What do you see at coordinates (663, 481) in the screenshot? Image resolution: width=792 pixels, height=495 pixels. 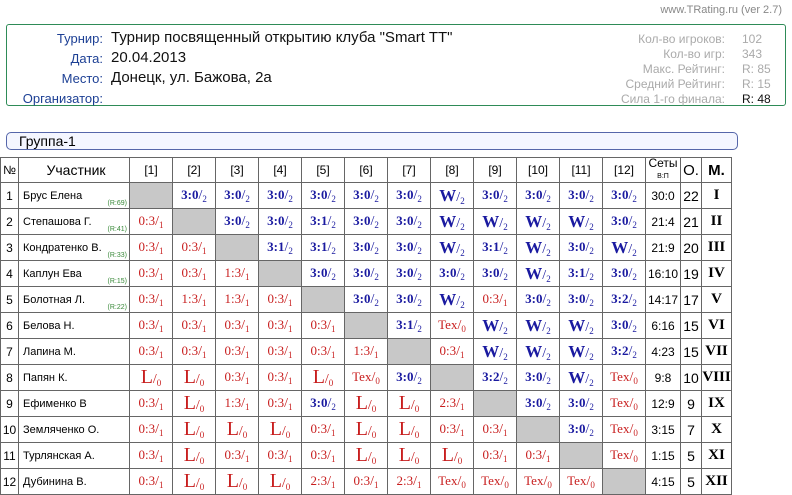 I see `sets-score: 4:15` at bounding box center [663, 481].